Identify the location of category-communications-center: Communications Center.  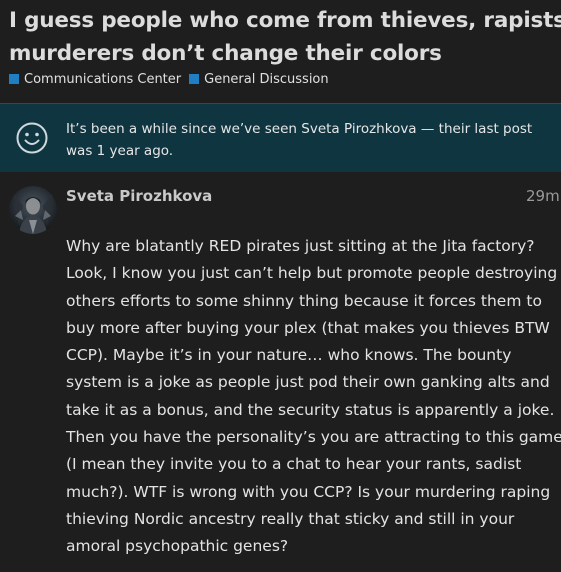
(95, 79).